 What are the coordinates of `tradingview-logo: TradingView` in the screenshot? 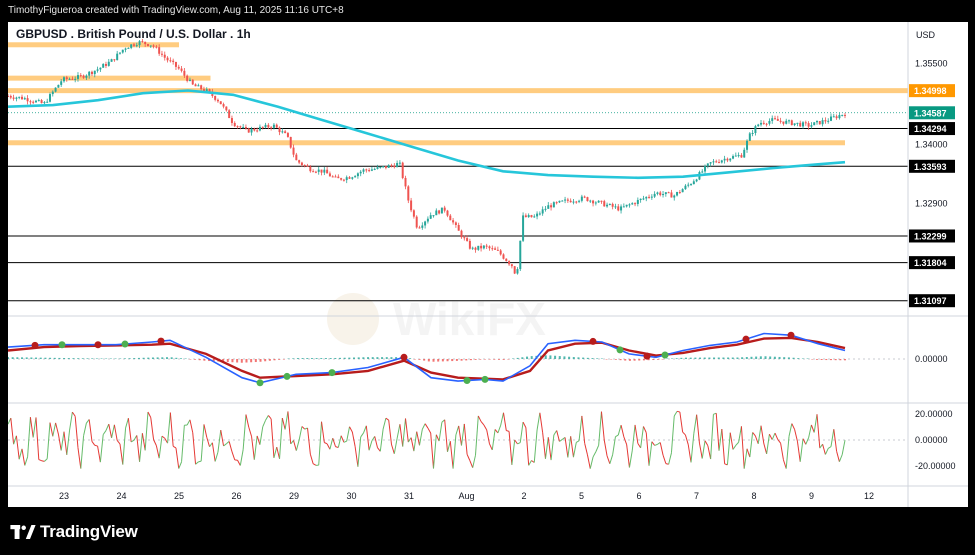 It's located at (74, 531).